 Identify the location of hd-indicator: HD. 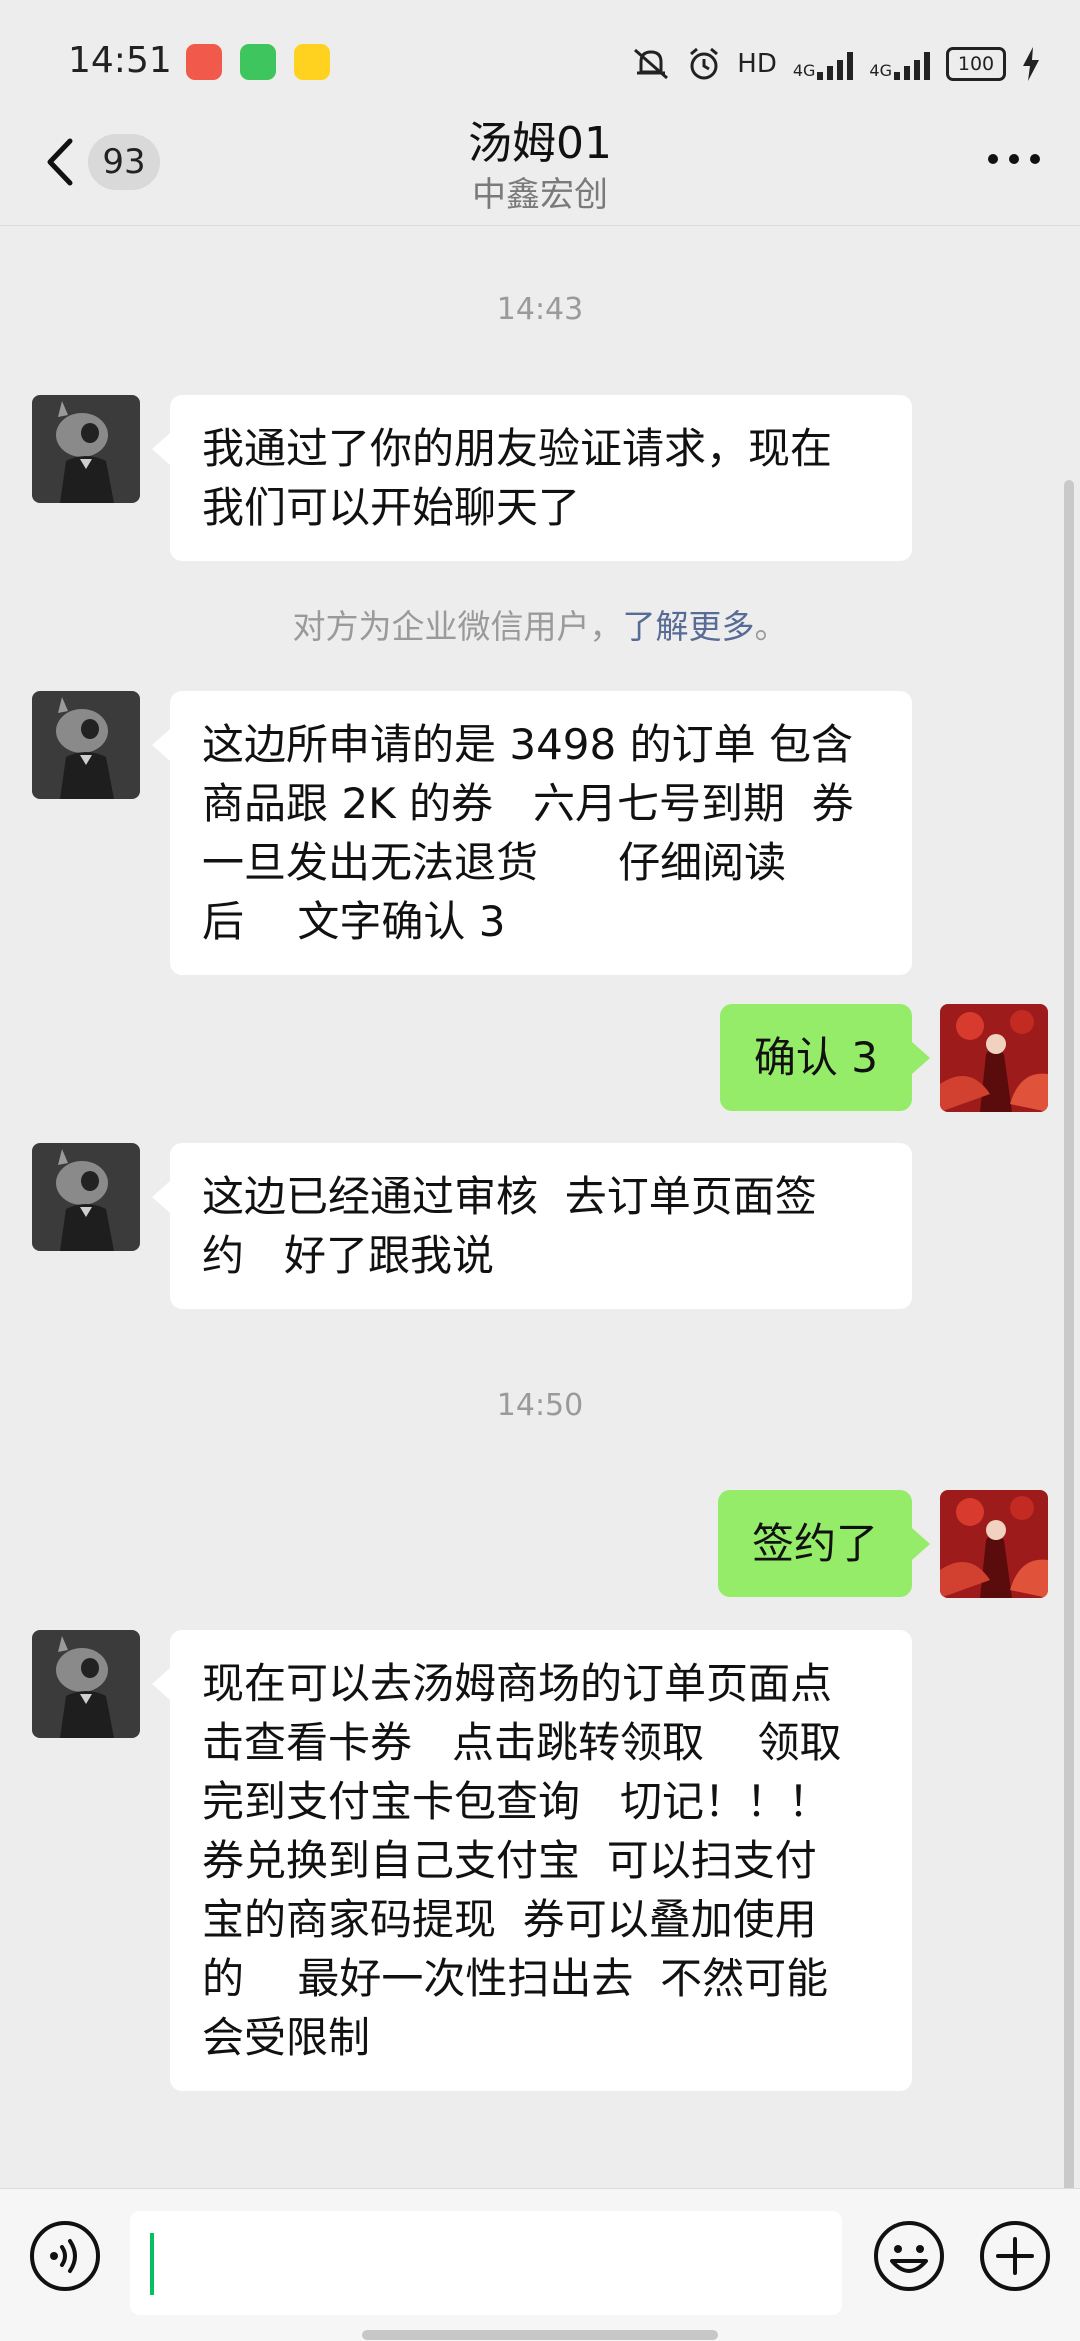
(757, 64).